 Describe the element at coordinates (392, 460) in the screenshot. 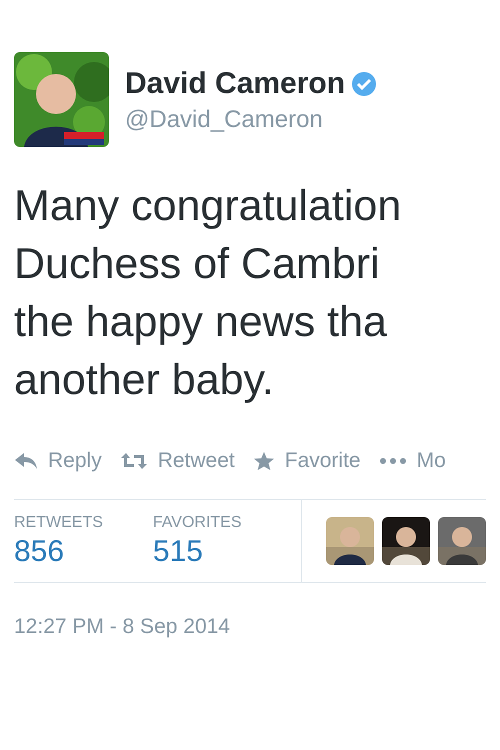

I see `more-icon` at that location.